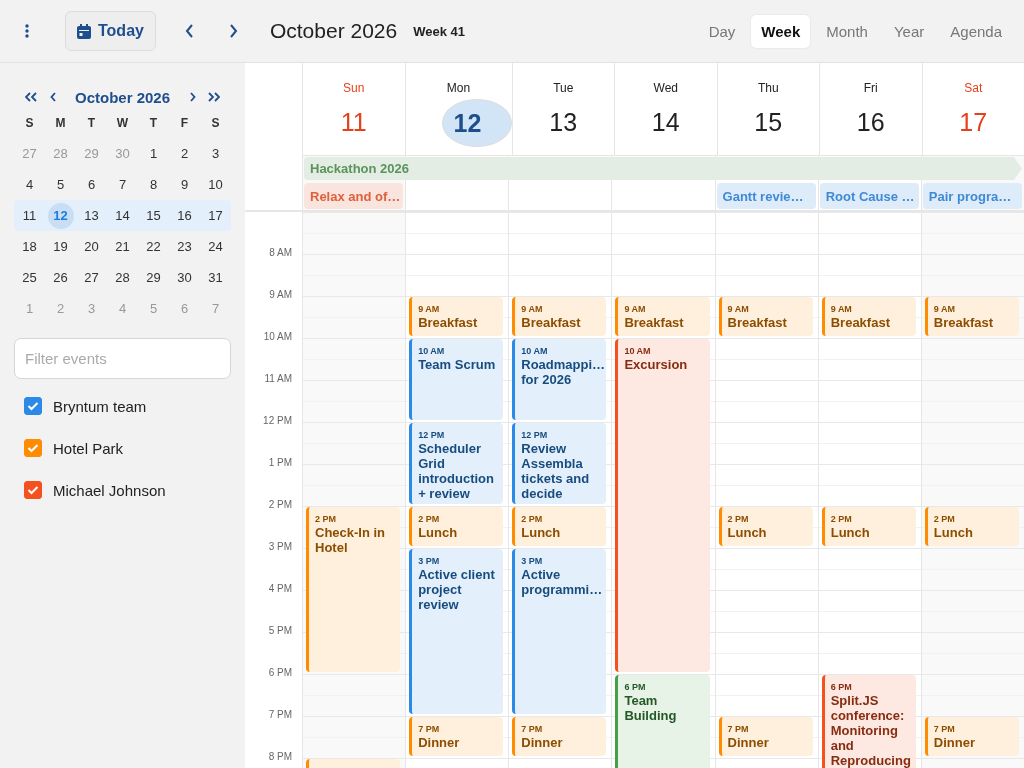  I want to click on today-button: Today, so click(110, 31).